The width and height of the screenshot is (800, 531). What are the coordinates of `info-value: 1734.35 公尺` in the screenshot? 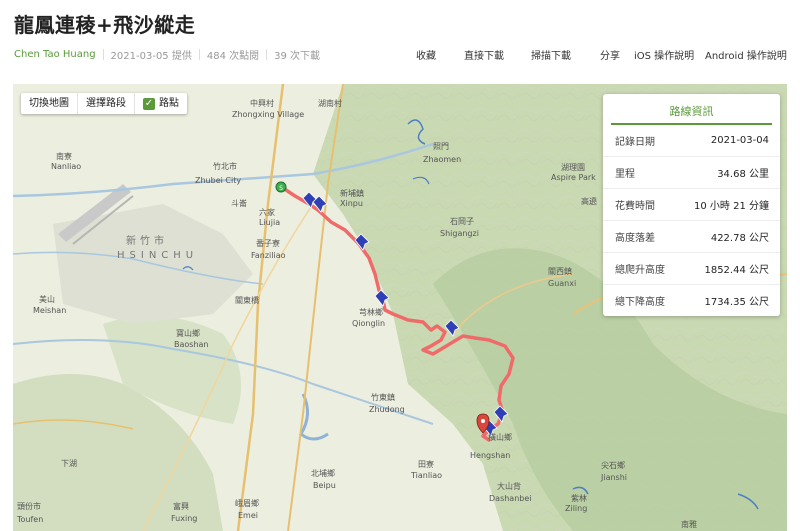 It's located at (736, 302).